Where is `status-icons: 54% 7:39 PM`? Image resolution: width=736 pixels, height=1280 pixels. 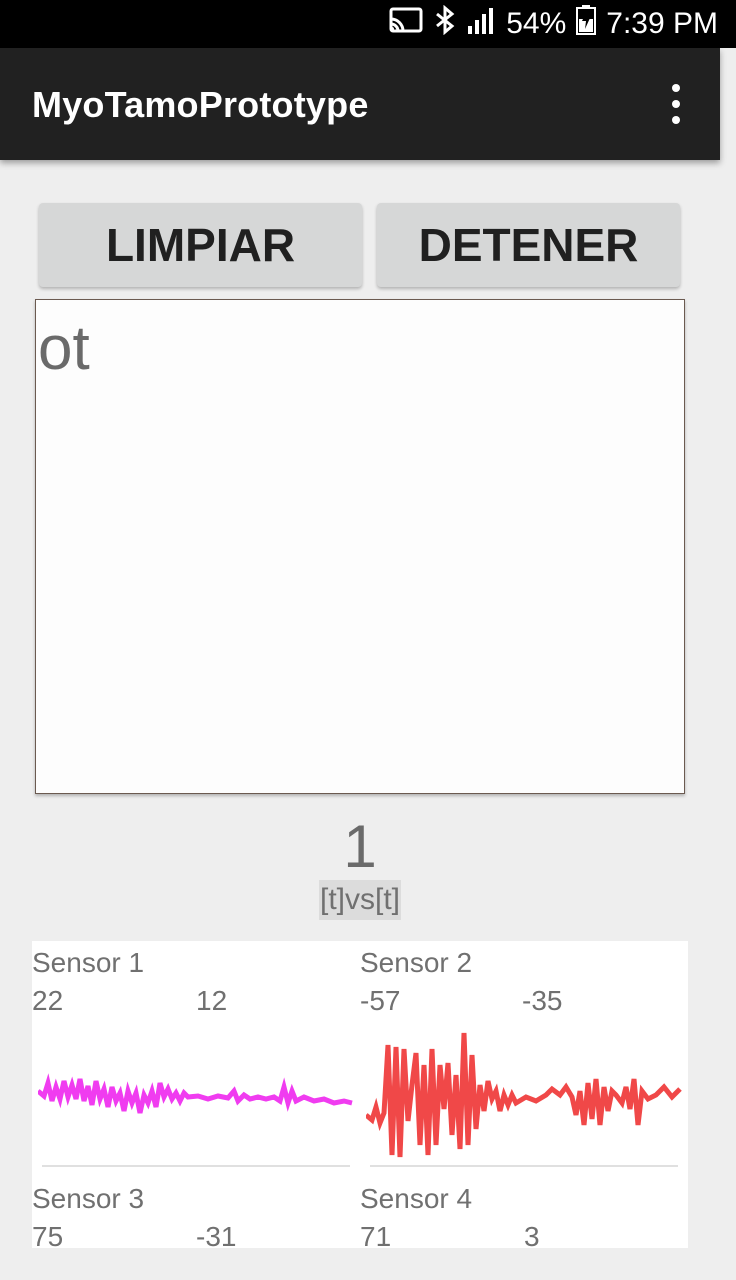
status-icons: 54% 7:39 PM is located at coordinates (553, 23).